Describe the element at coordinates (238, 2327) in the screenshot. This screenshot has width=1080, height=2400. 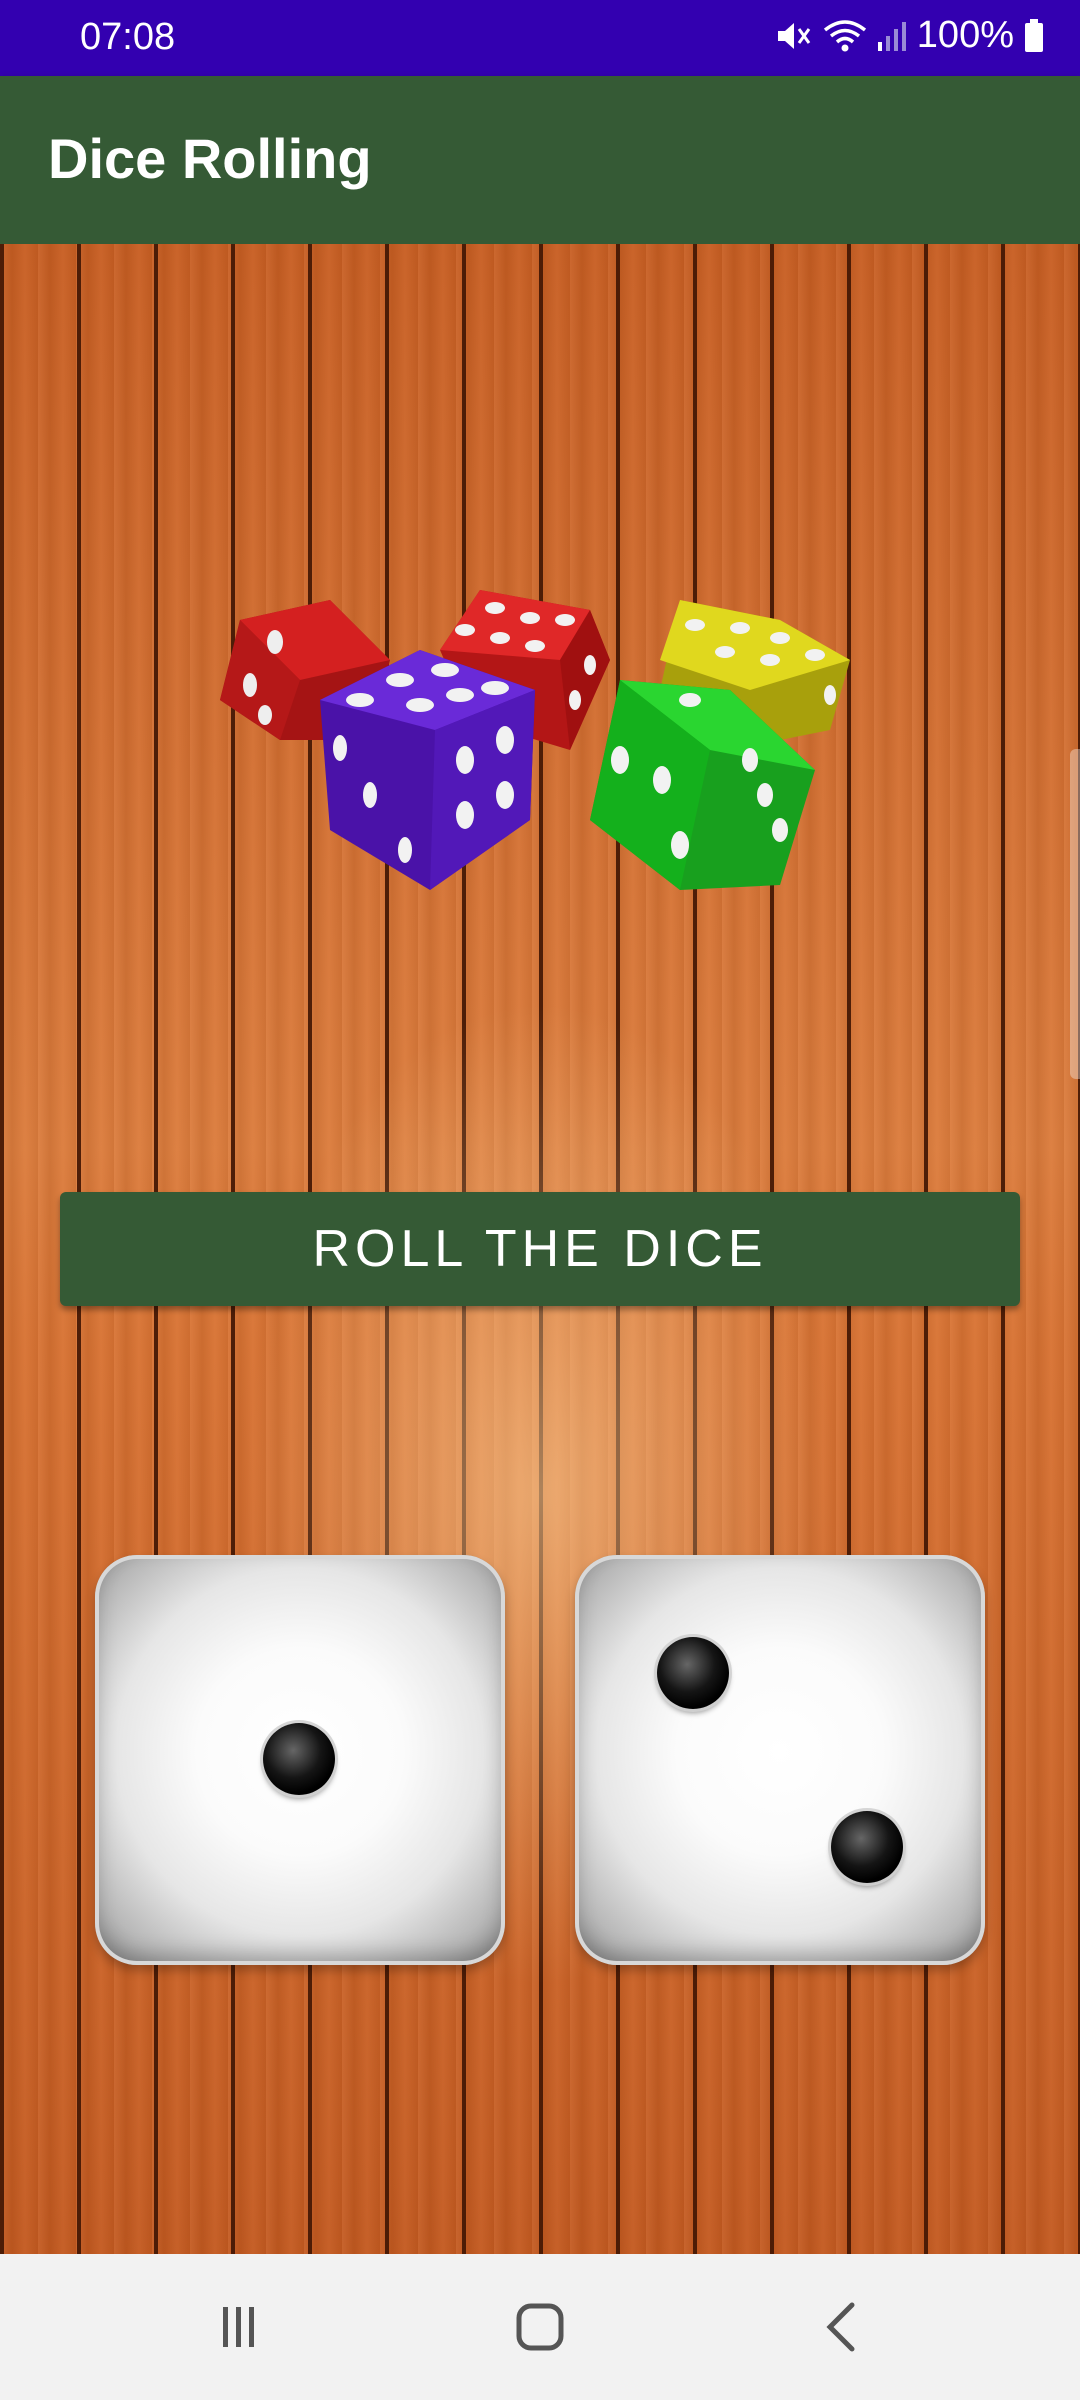
I see `recents-icon` at that location.